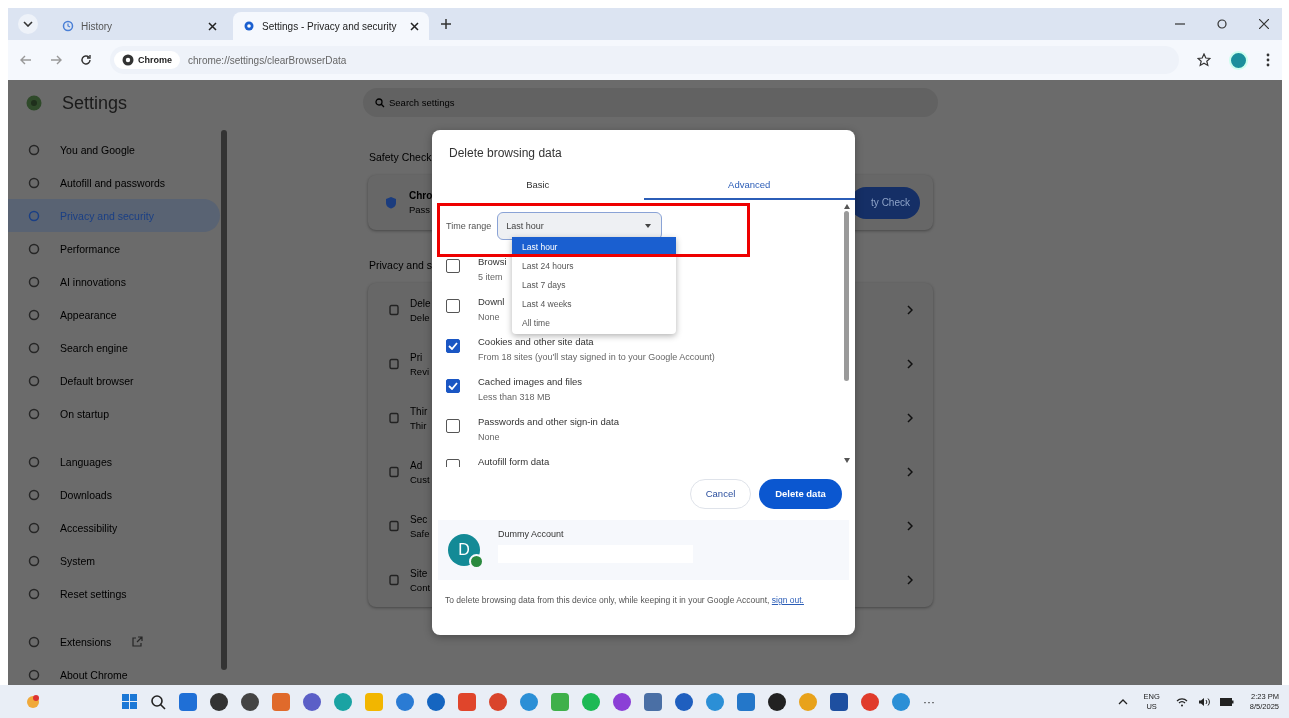 This screenshot has height=718, width=1289. I want to click on row-subtitle: Thir, so click(419, 425).